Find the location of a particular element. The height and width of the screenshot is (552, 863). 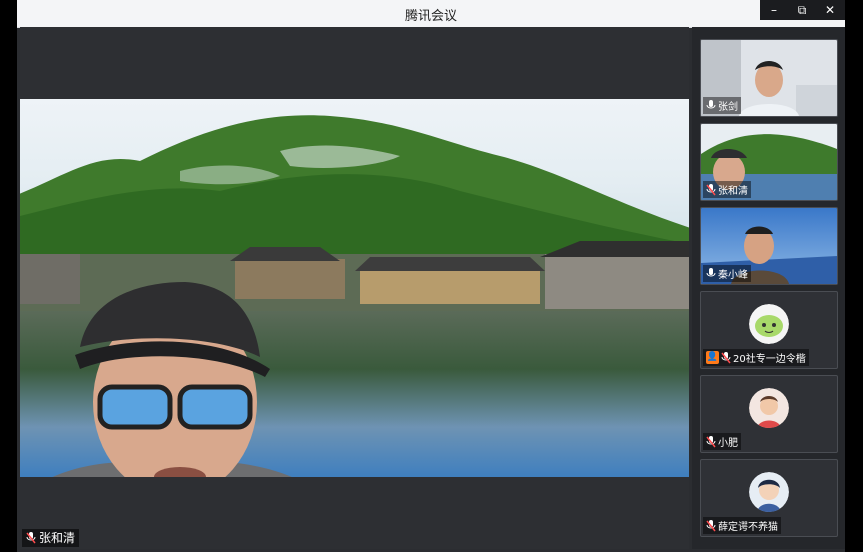

speaker-figure is located at coordinates (172, 379).